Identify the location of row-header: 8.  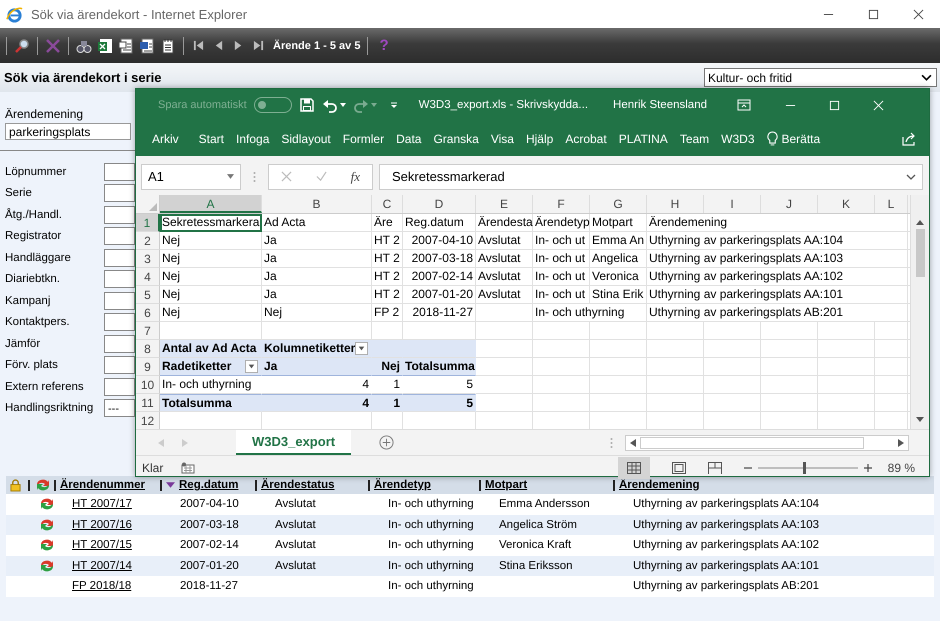
(148, 349).